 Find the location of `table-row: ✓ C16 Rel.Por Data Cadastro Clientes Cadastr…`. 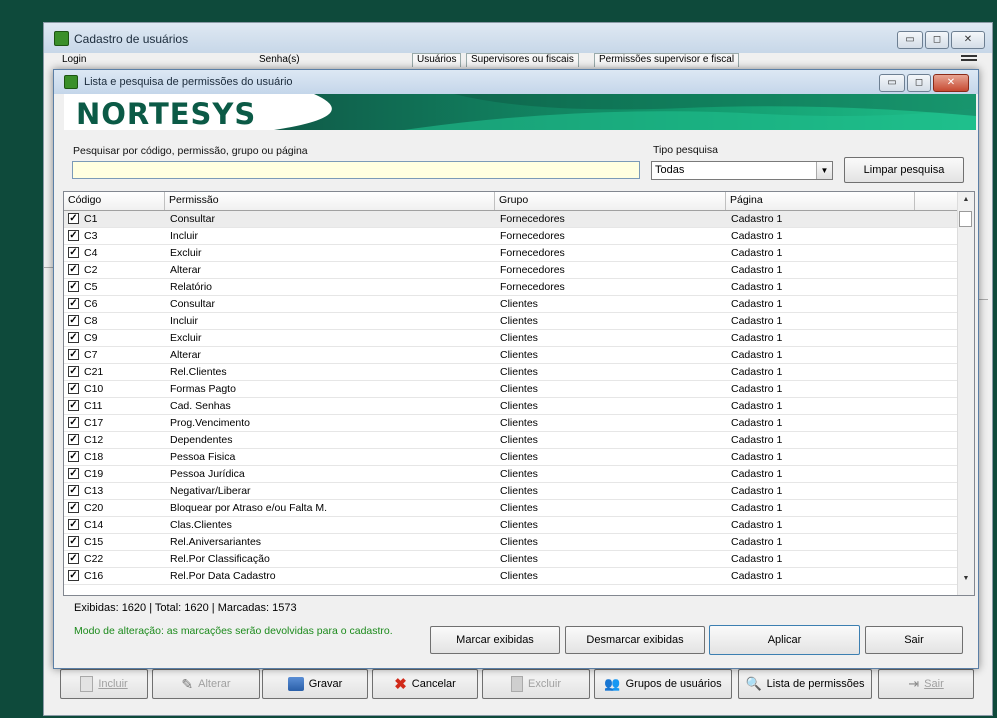

table-row: ✓ C16 Rel.Por Data Cadastro Clientes Cadastr… is located at coordinates (512, 576).